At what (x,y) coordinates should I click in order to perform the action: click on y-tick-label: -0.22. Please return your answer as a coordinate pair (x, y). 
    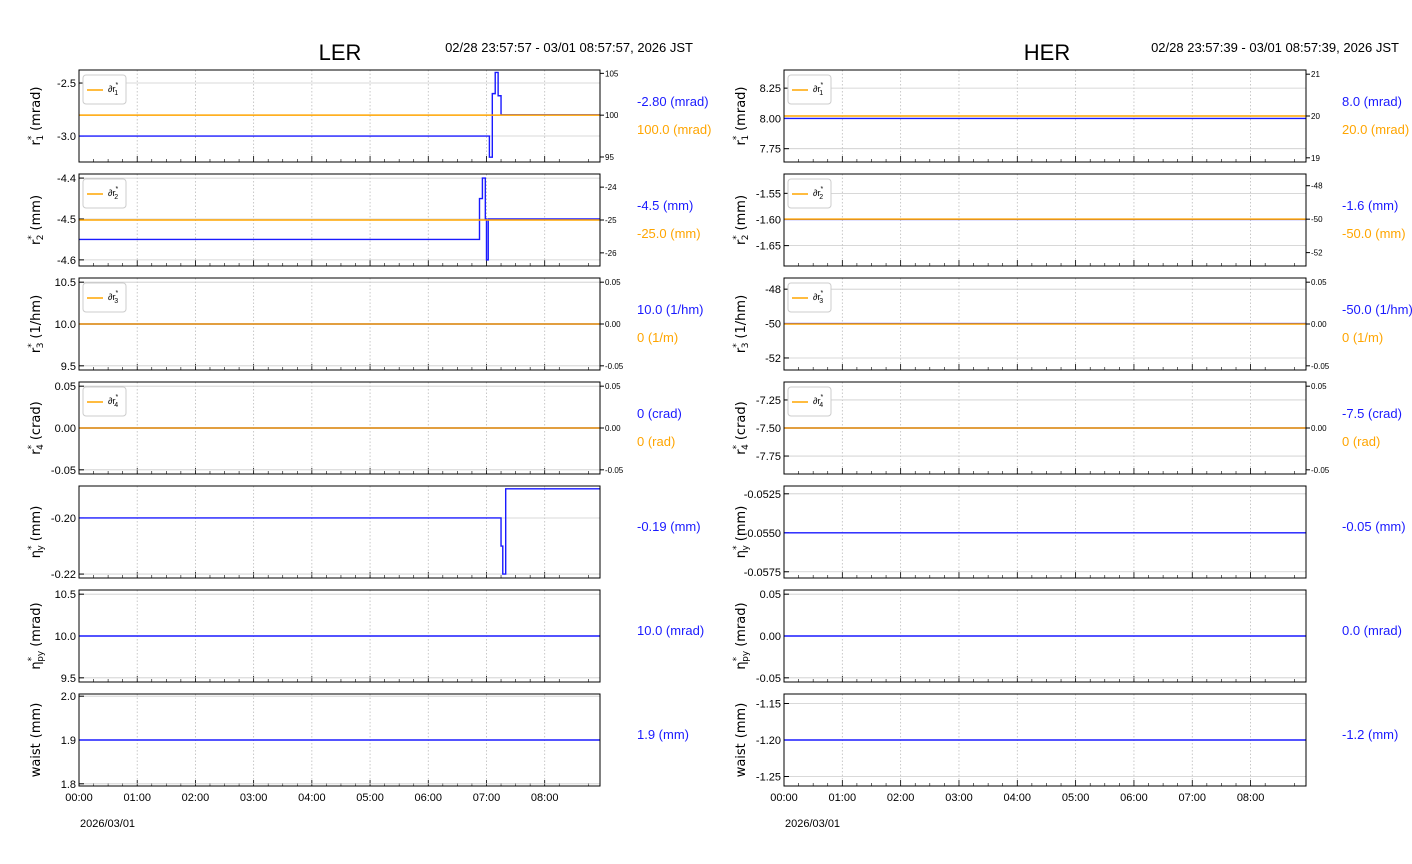
    Looking at the image, I should click on (63, 575).